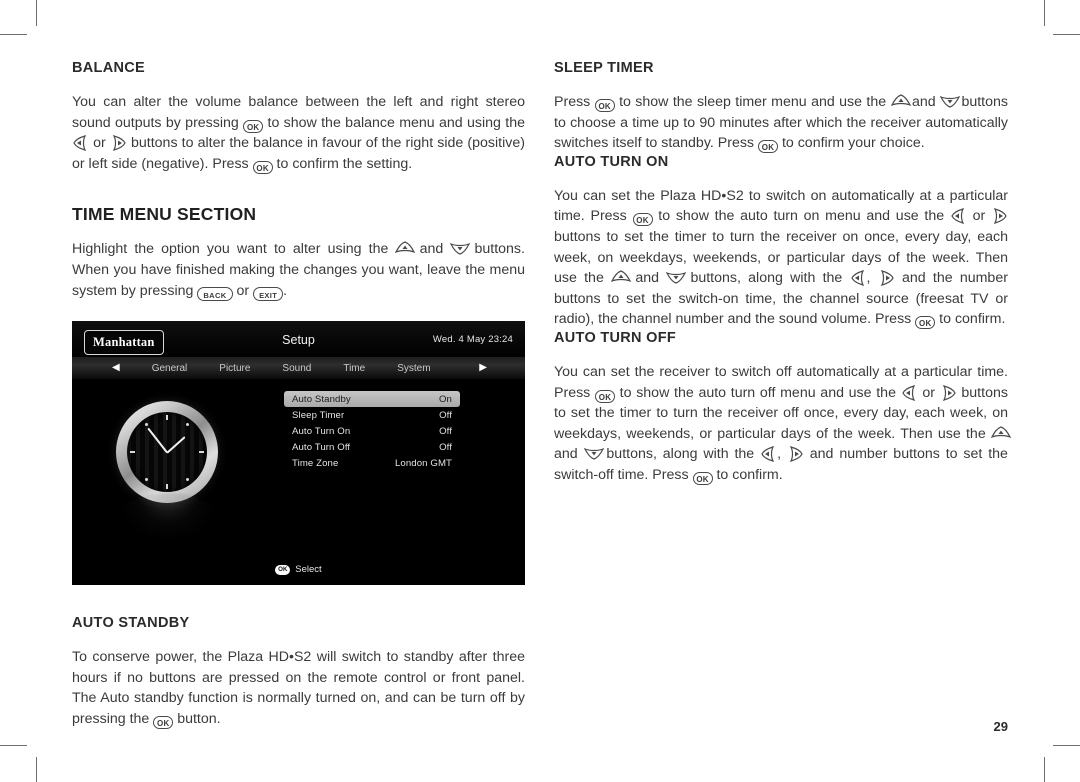 Image resolution: width=1080 pixels, height=782 pixels. I want to click on tab-picture: Picture, so click(234, 368).